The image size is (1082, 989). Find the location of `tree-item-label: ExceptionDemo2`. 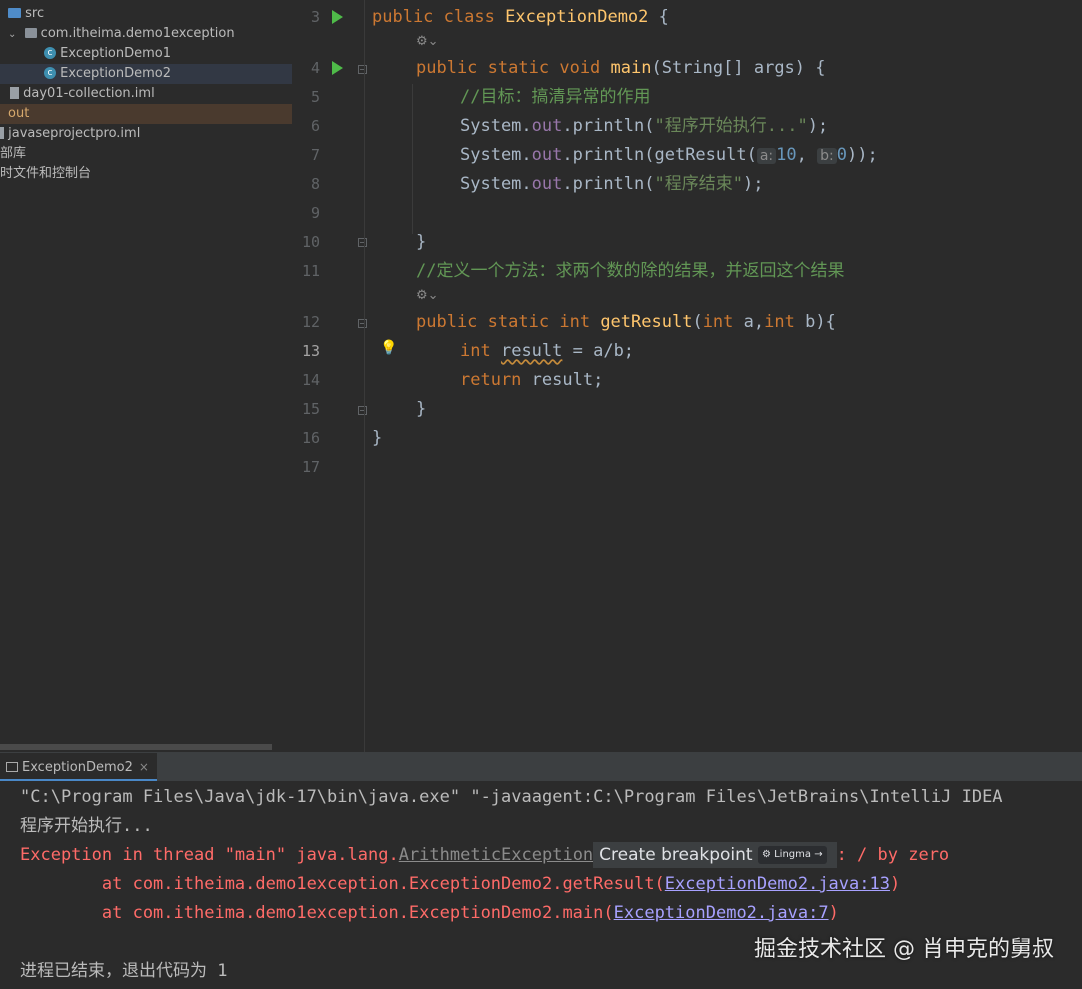

tree-item-label: ExceptionDemo2 is located at coordinates (116, 73).